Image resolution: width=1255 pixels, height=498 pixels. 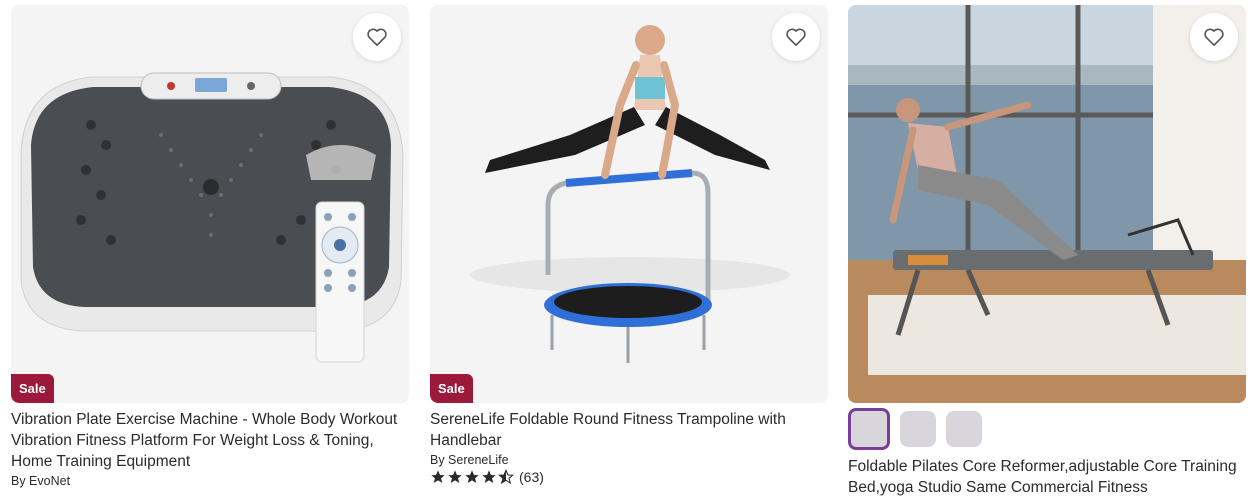 What do you see at coordinates (506, 477) in the screenshot?
I see `star-half-icon` at bounding box center [506, 477].